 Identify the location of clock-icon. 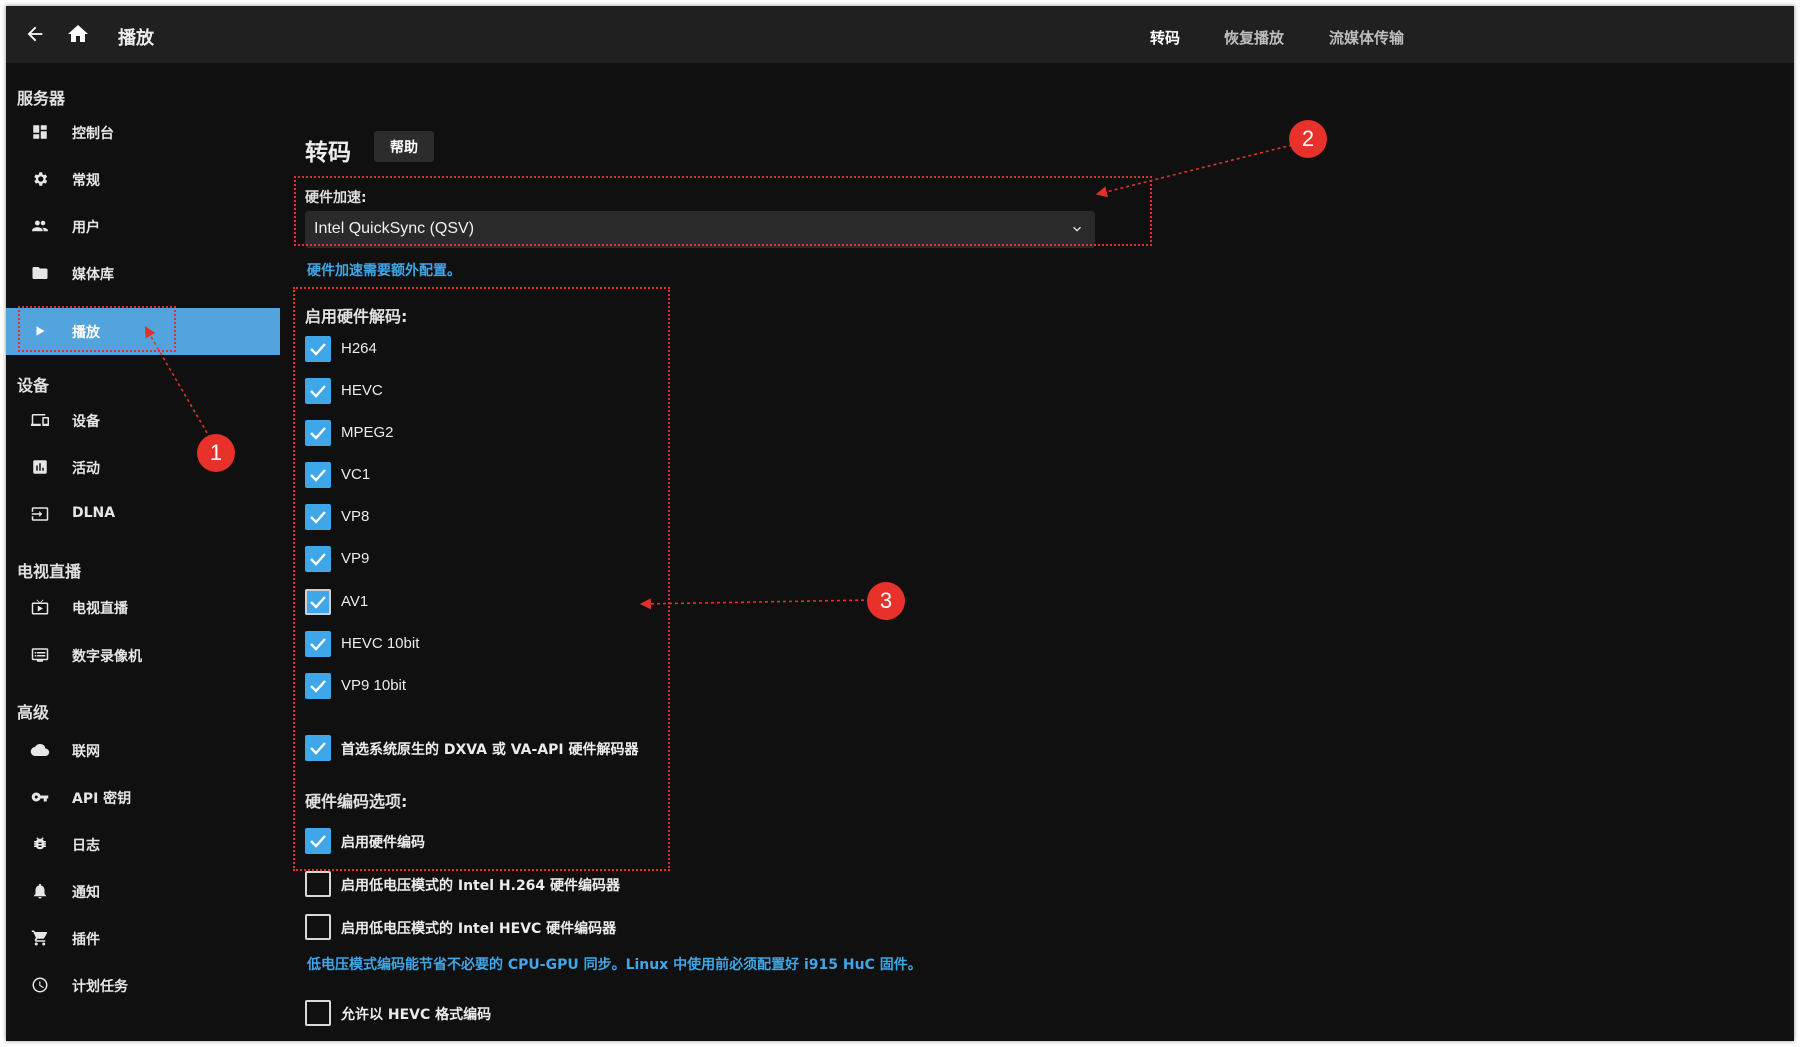
(40, 985).